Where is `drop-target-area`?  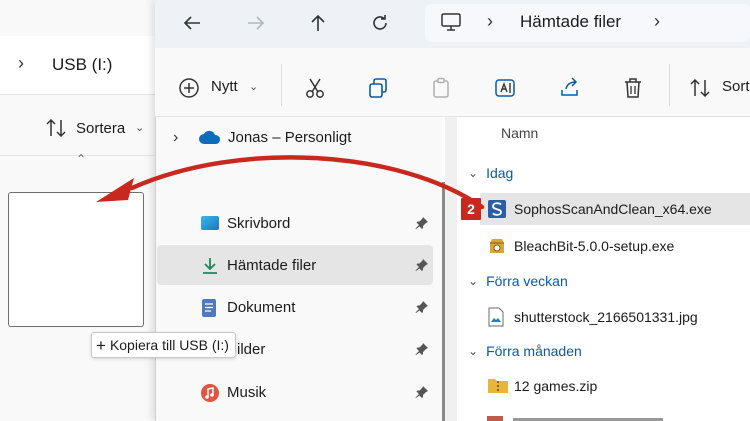
drop-target-area is located at coordinates (76, 259).